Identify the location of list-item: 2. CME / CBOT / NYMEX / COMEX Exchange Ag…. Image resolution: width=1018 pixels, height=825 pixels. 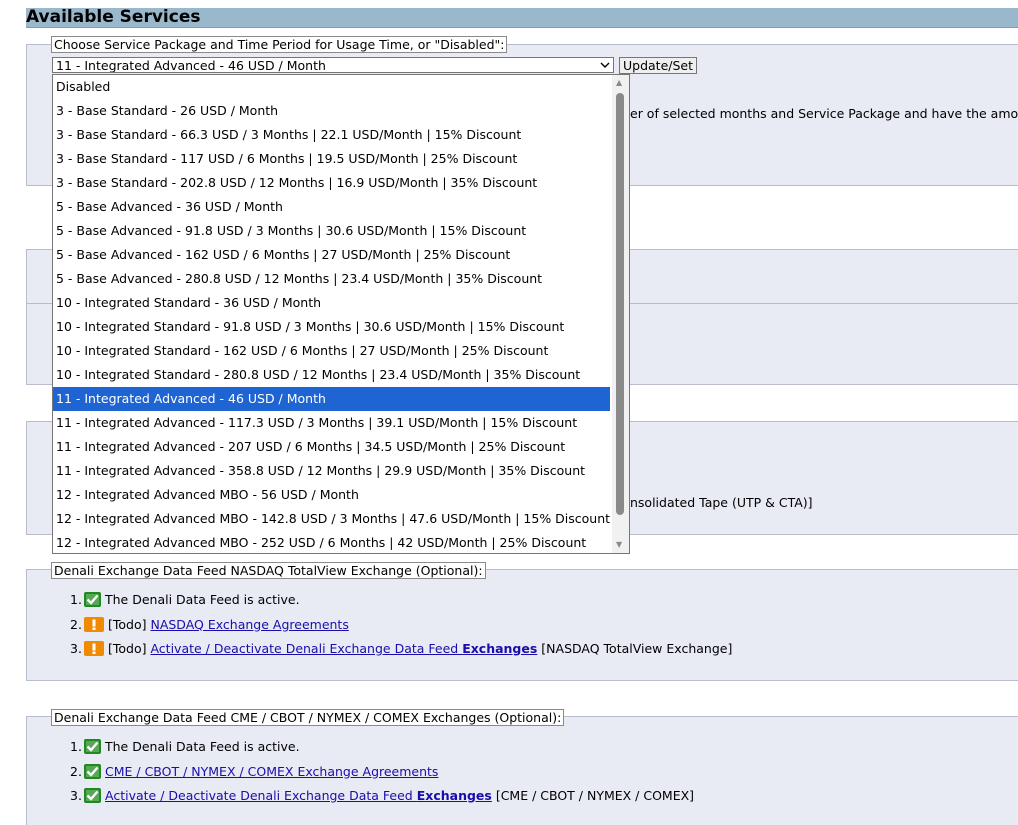
(374, 772).